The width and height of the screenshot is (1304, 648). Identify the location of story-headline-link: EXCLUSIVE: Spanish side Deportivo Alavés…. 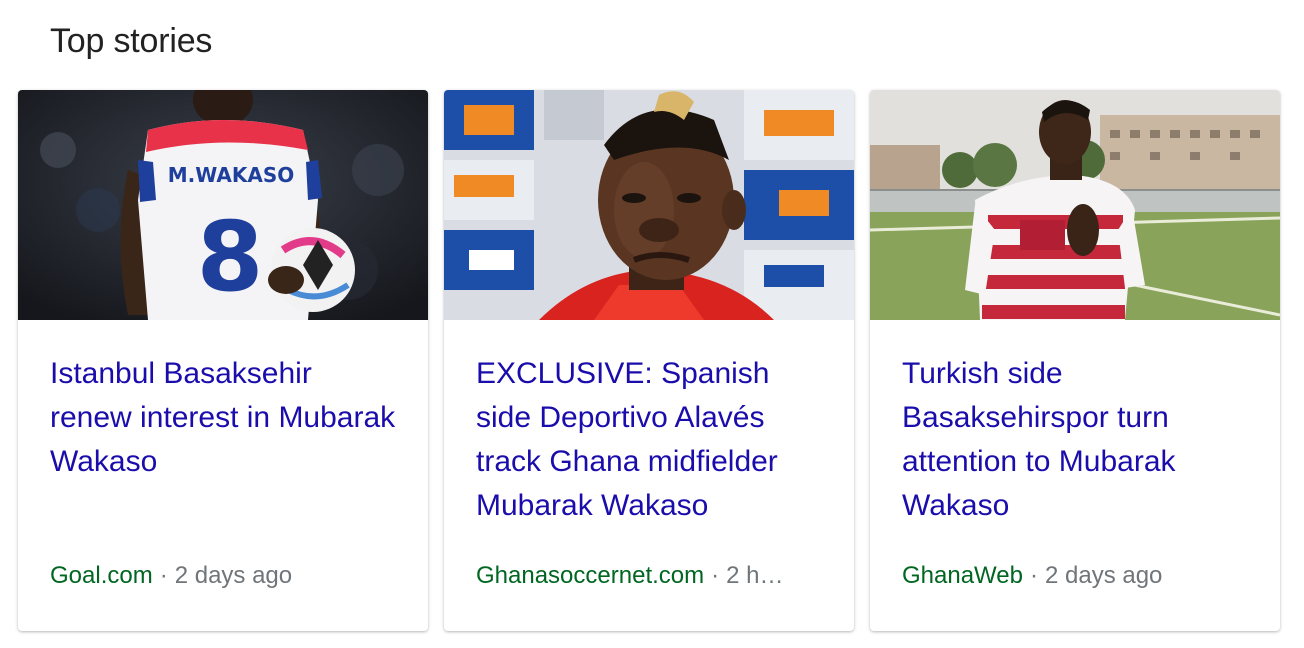
(651, 440).